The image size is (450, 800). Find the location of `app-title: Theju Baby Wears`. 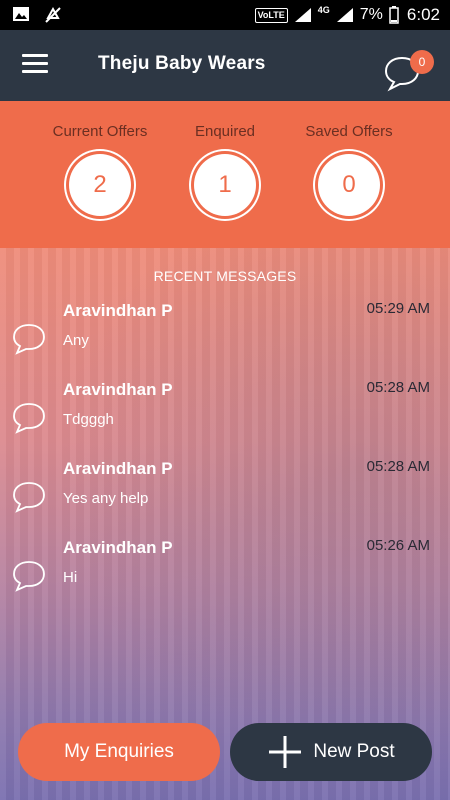

app-title: Theju Baby Wears is located at coordinates (182, 63).